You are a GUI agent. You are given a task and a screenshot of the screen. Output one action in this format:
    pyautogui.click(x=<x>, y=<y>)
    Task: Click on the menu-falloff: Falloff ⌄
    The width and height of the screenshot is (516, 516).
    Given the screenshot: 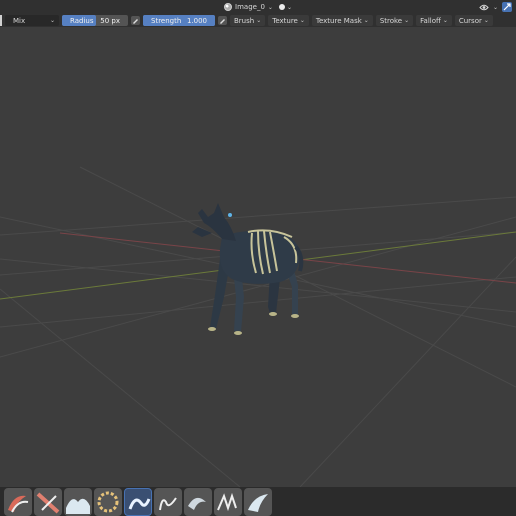 What is the action you would take?
    pyautogui.click(x=434, y=20)
    